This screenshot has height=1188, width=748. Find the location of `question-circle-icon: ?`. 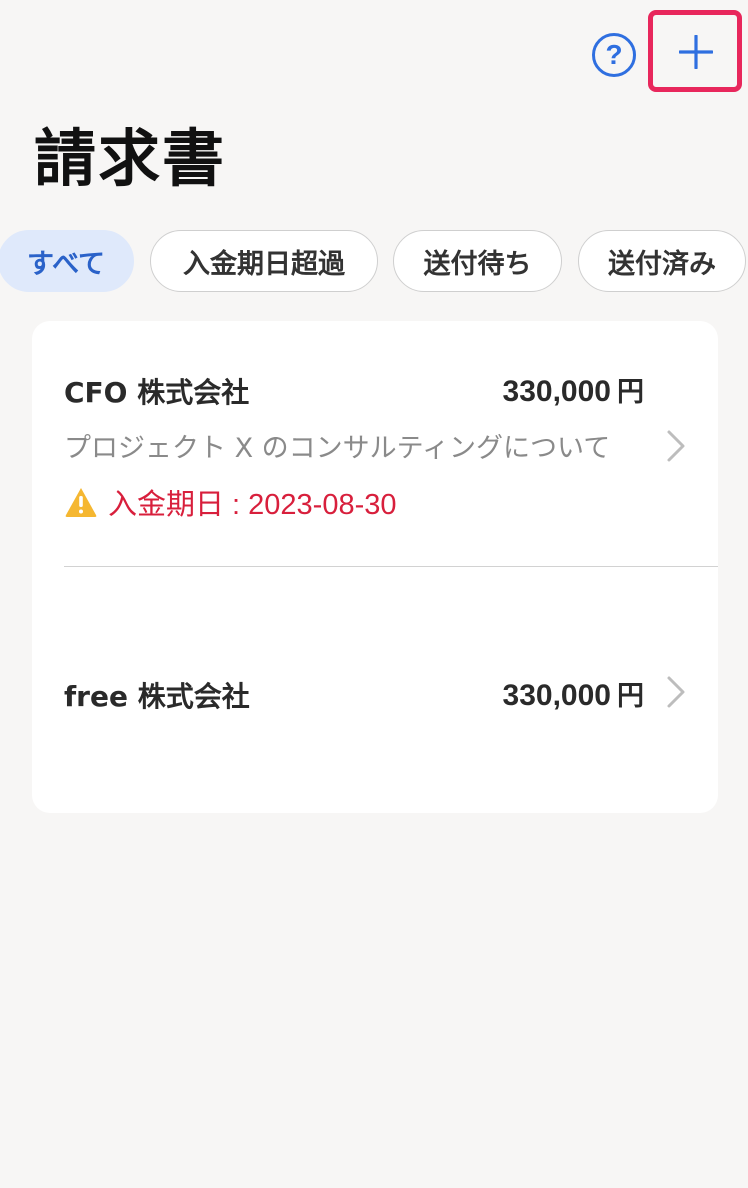

question-circle-icon: ? is located at coordinates (614, 54).